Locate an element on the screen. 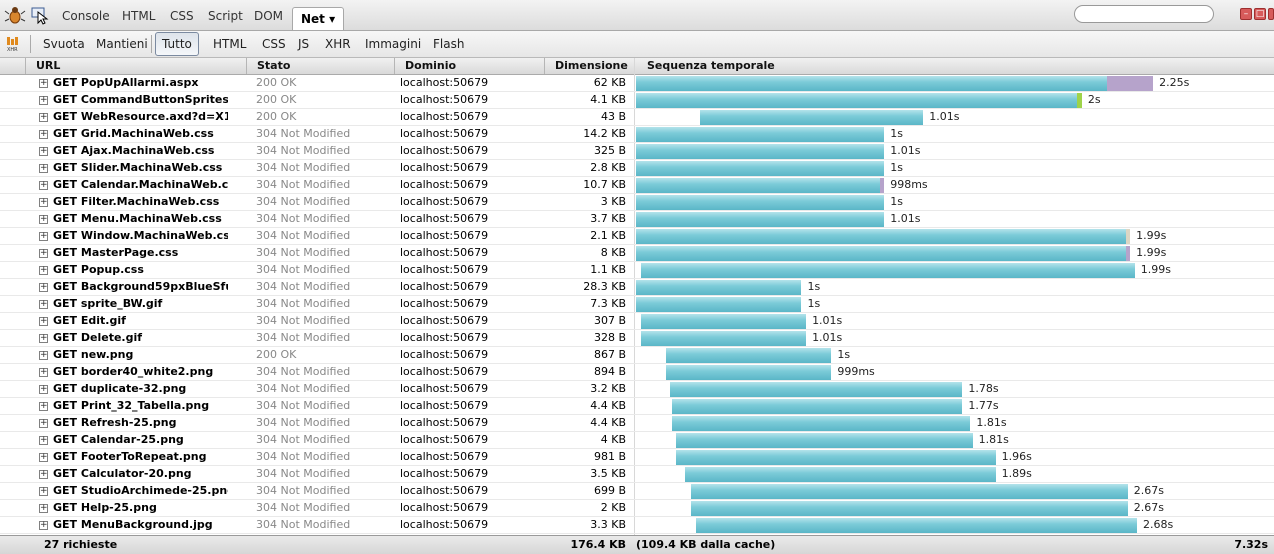 This screenshot has width=1274, height=554. column-header-status: Stato is located at coordinates (320, 66).